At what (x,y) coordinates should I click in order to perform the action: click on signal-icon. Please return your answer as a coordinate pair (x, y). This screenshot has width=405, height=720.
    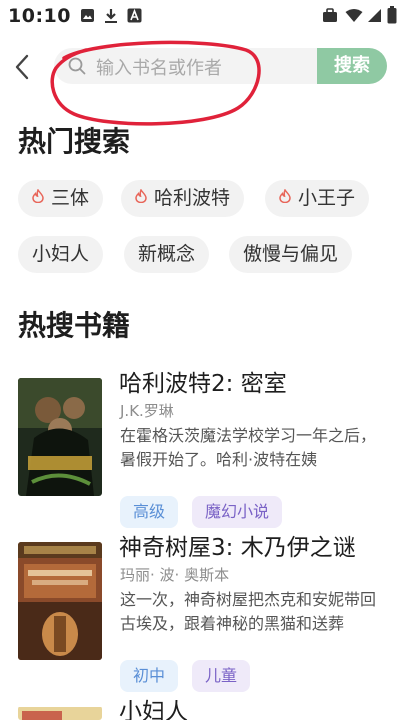
    Looking at the image, I should click on (374, 17).